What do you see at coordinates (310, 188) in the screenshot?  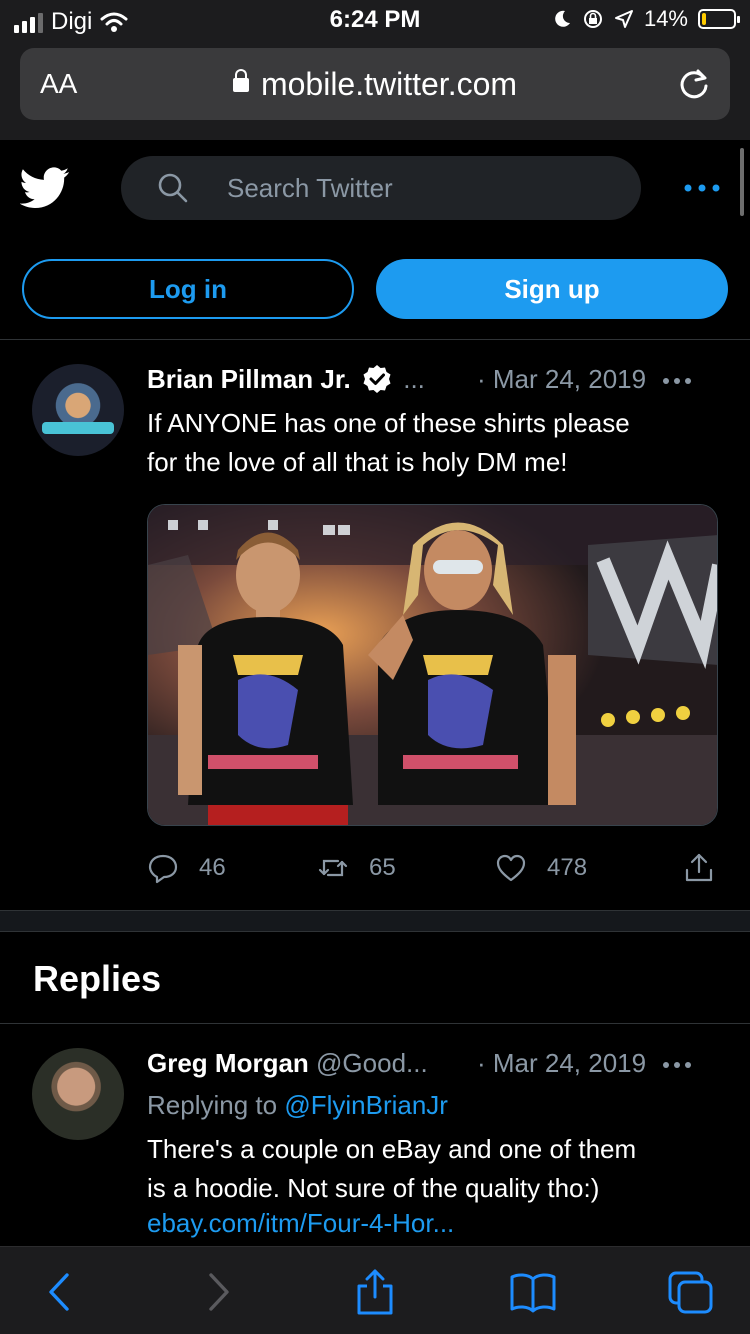 I see `search-placeholder: Search Twitter` at bounding box center [310, 188].